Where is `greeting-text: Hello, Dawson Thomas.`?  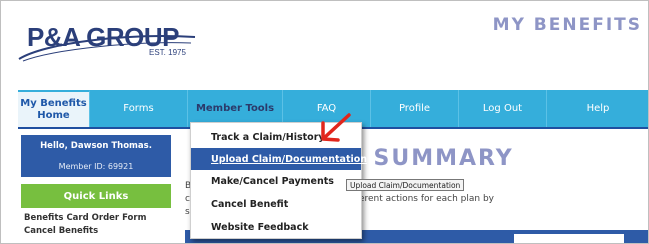 greeting-text: Hello, Dawson Thomas. is located at coordinates (96, 146).